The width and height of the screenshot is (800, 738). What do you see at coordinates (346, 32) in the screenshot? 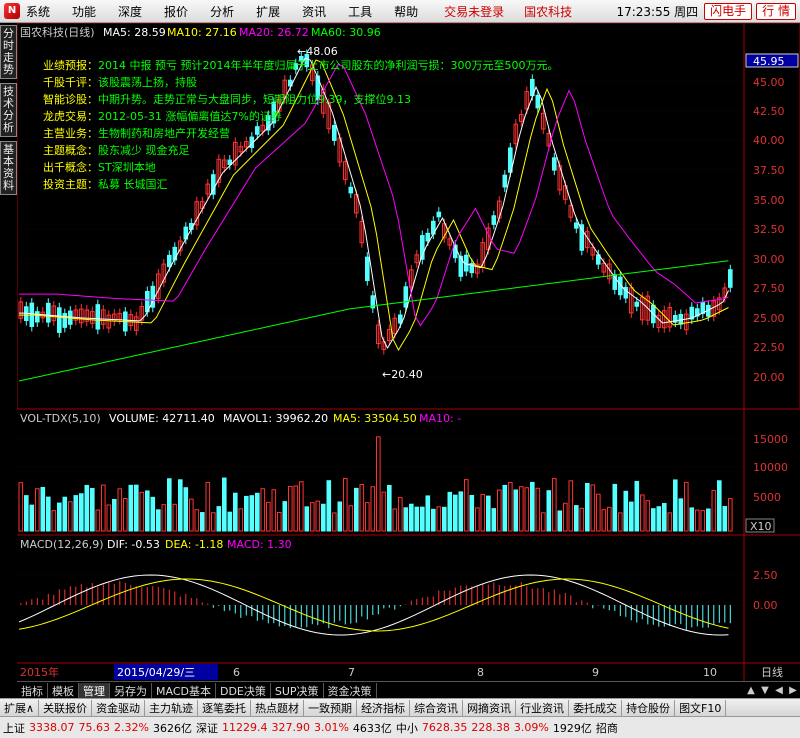
I see `ma60-label: MA60: 30.96` at bounding box center [346, 32].